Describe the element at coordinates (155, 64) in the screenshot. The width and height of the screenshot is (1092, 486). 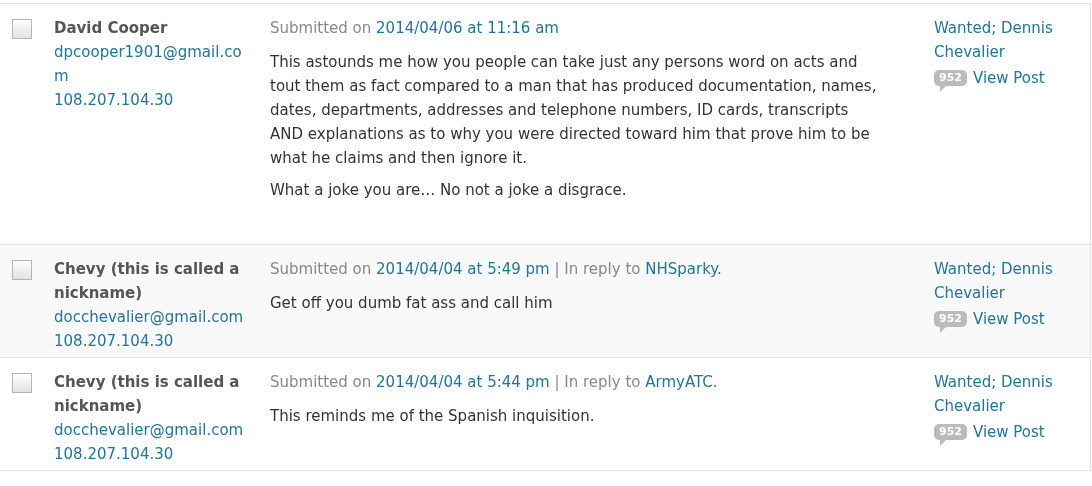
I see `author-email-link: dpcooper1901@gmail.com` at that location.